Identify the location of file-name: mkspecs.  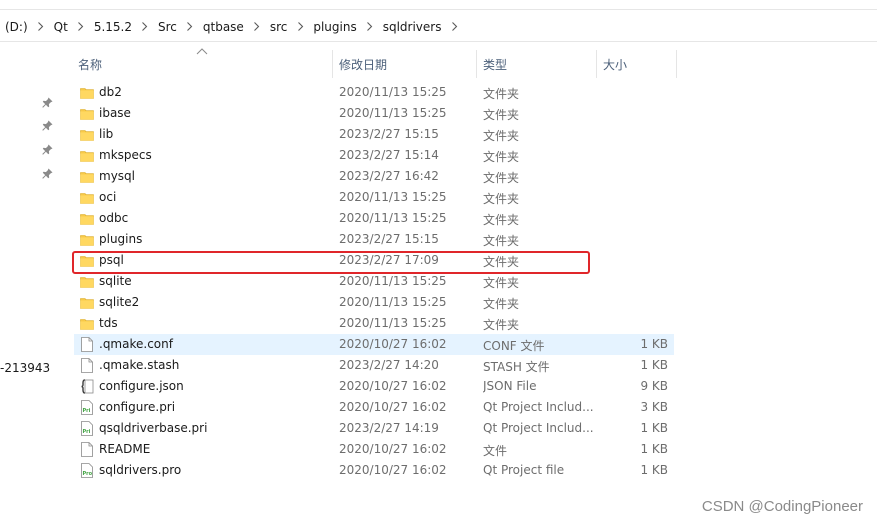
(125, 155).